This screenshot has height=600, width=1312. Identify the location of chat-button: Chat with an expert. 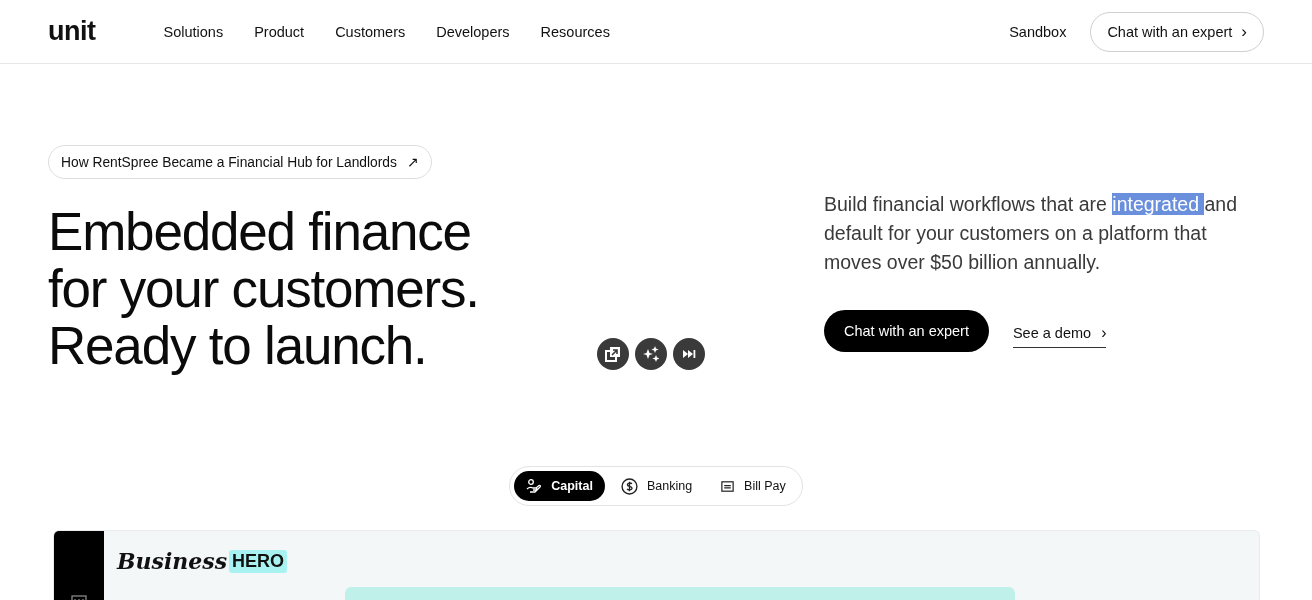
(906, 331).